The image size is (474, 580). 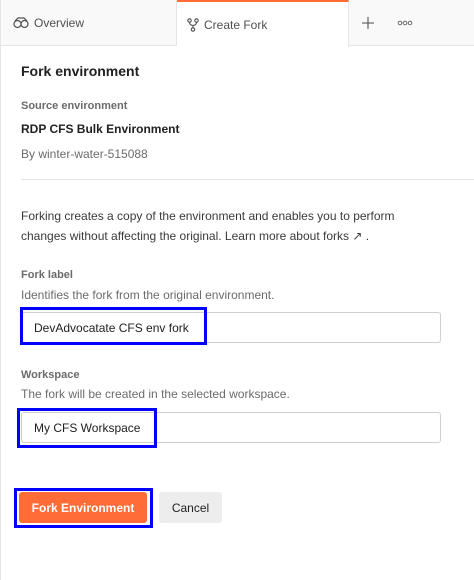 I want to click on tab-create-fork-label: Create Fork, so click(x=236, y=24).